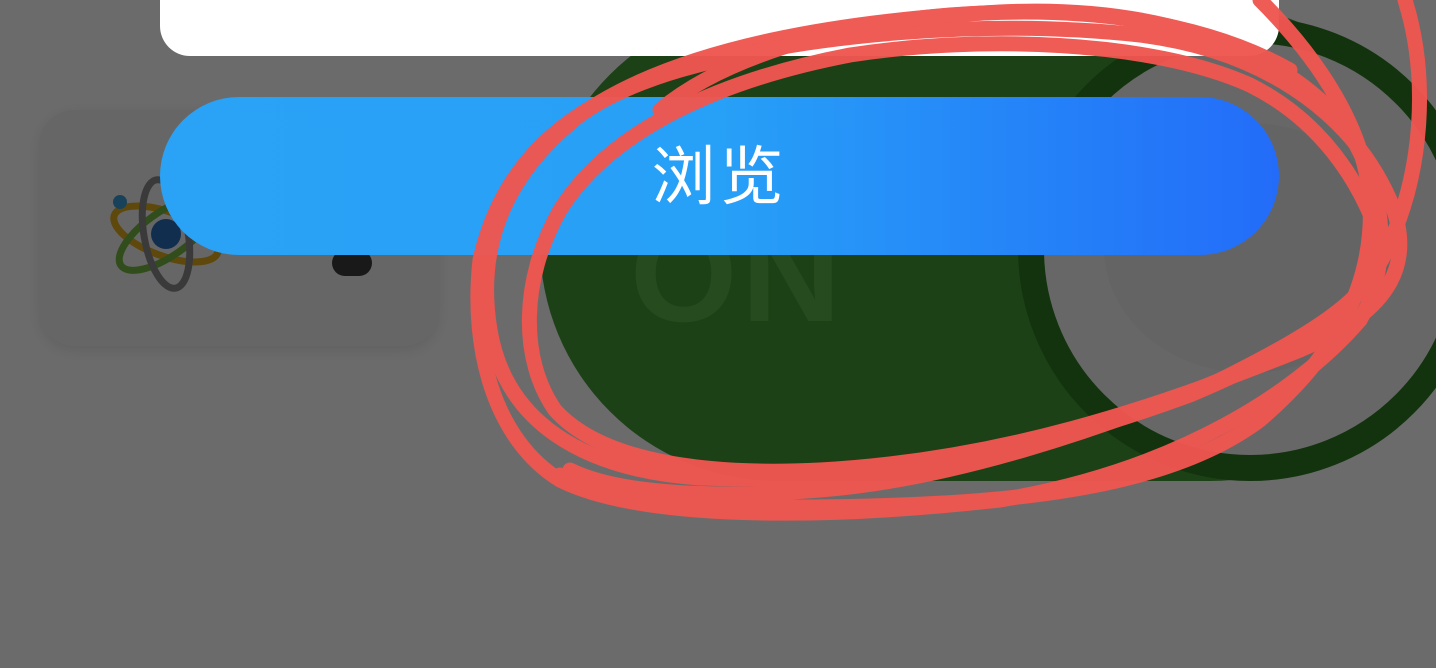 The width and height of the screenshot is (1436, 668). I want to click on dialog-panel, so click(719, 28).